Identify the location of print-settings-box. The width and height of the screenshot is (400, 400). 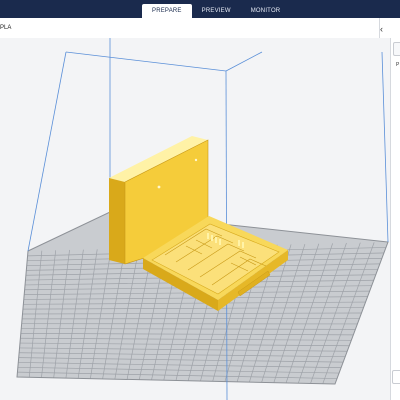
(396, 49).